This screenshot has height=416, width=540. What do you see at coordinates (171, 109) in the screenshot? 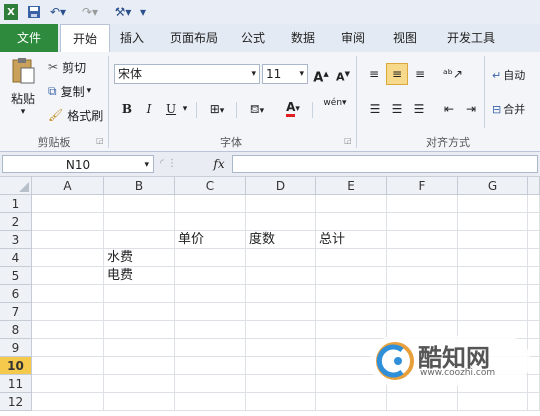
I see `underline-button: U` at bounding box center [171, 109].